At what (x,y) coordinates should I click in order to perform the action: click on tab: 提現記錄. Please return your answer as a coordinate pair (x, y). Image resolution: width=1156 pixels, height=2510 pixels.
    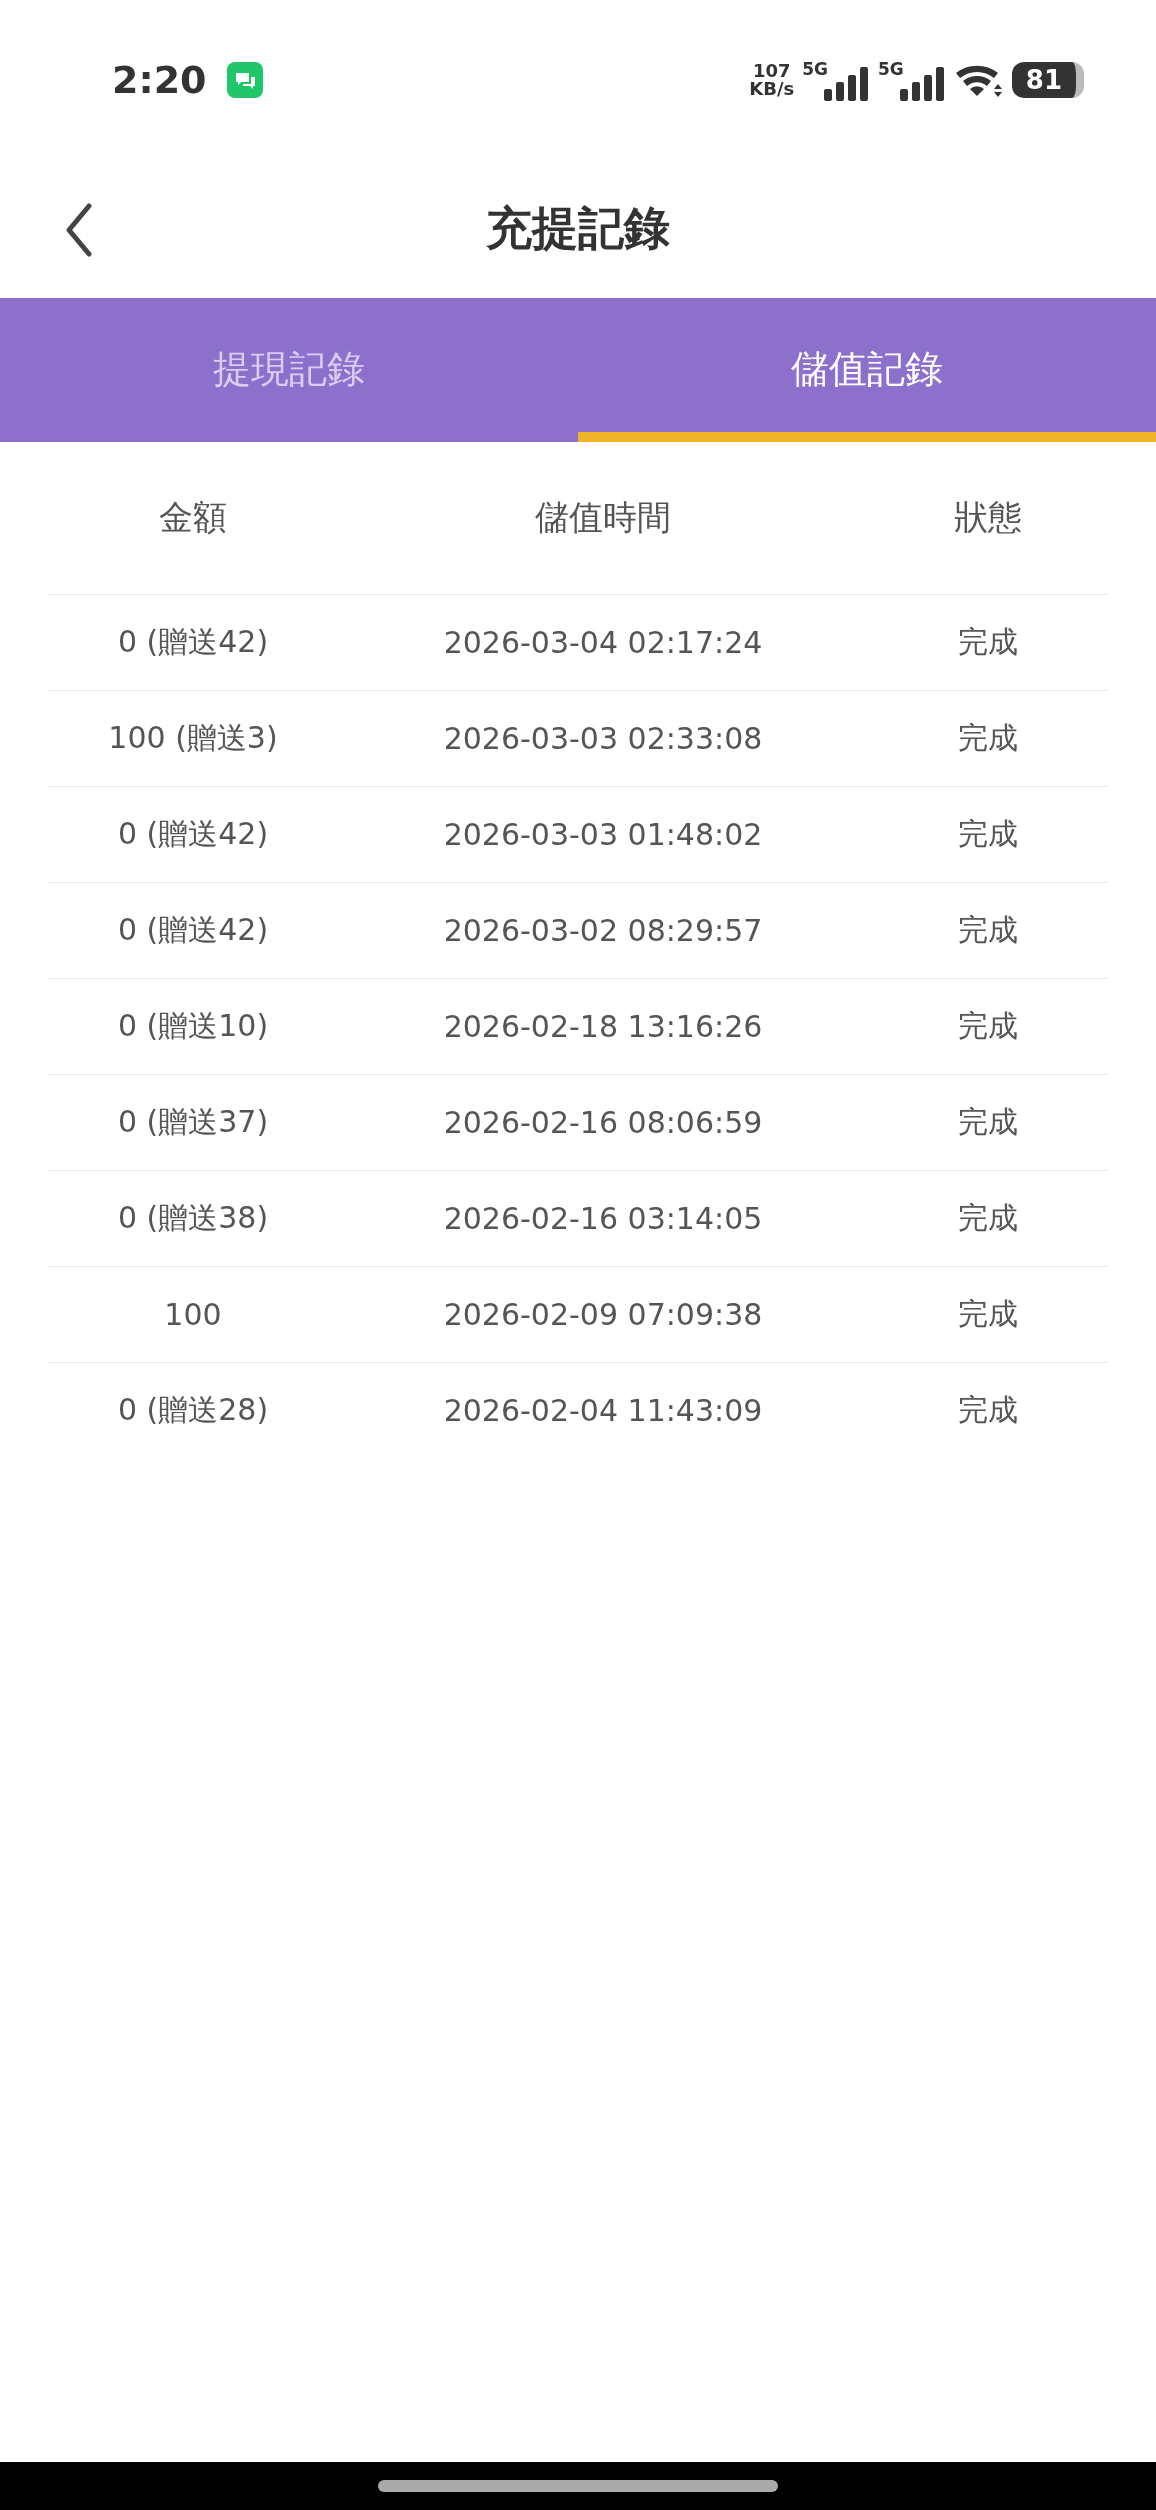
    Looking at the image, I should click on (289, 370).